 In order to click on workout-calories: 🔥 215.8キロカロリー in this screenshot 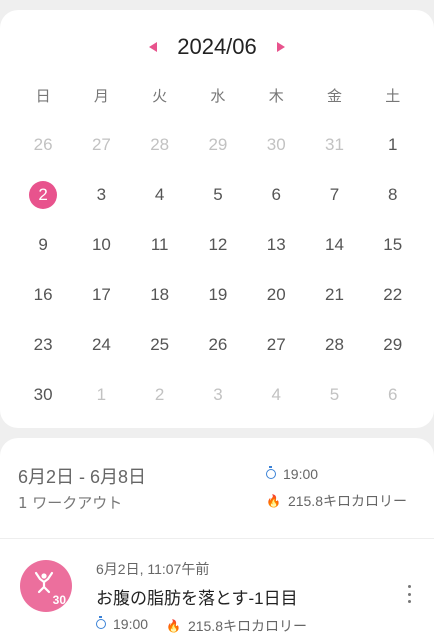, I will do `click(236, 626)`.